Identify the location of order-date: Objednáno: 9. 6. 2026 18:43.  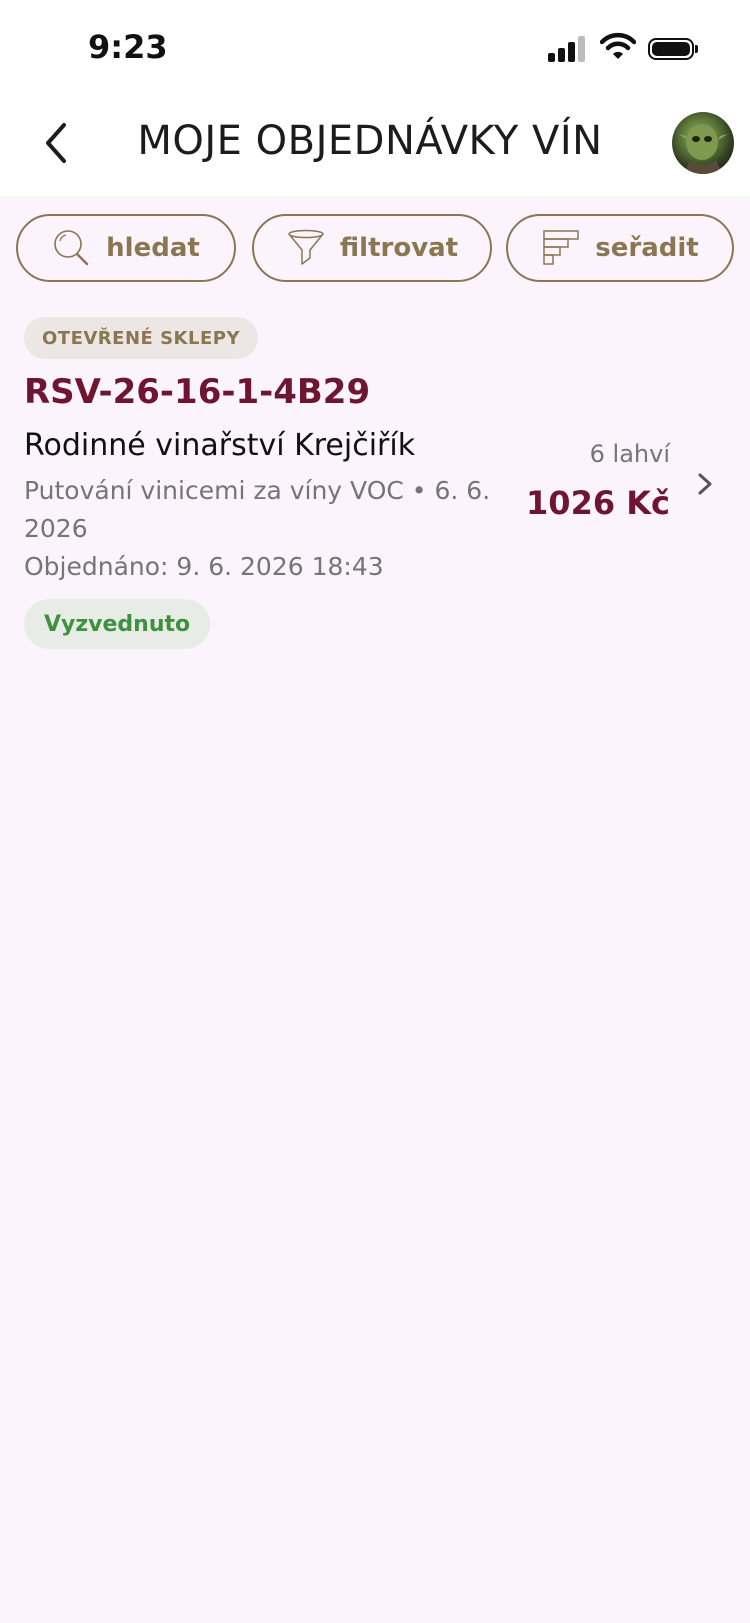
(204, 566).